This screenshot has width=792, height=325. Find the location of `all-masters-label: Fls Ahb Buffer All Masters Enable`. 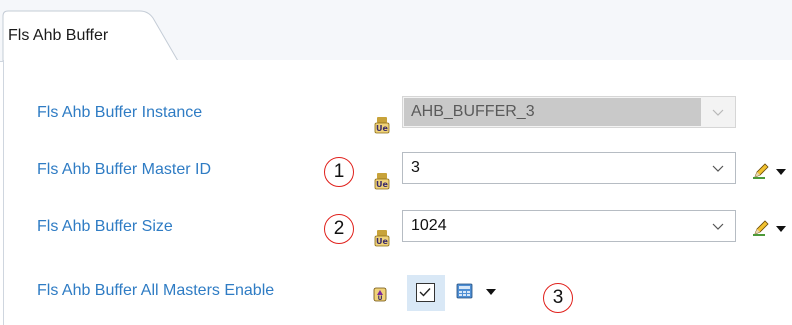

all-masters-label: Fls Ahb Buffer All Masters Enable is located at coordinates (156, 290).